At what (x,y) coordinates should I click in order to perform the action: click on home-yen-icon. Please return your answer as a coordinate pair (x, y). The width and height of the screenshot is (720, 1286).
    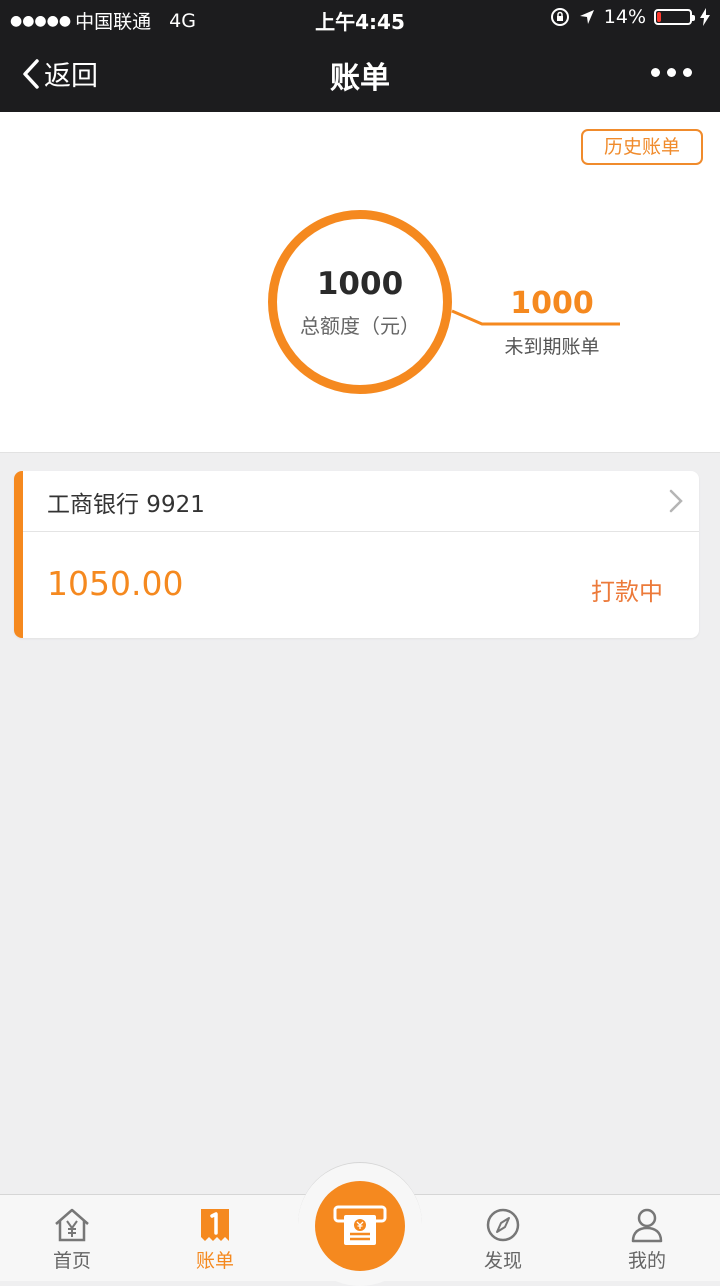
    Looking at the image, I should click on (72, 1225).